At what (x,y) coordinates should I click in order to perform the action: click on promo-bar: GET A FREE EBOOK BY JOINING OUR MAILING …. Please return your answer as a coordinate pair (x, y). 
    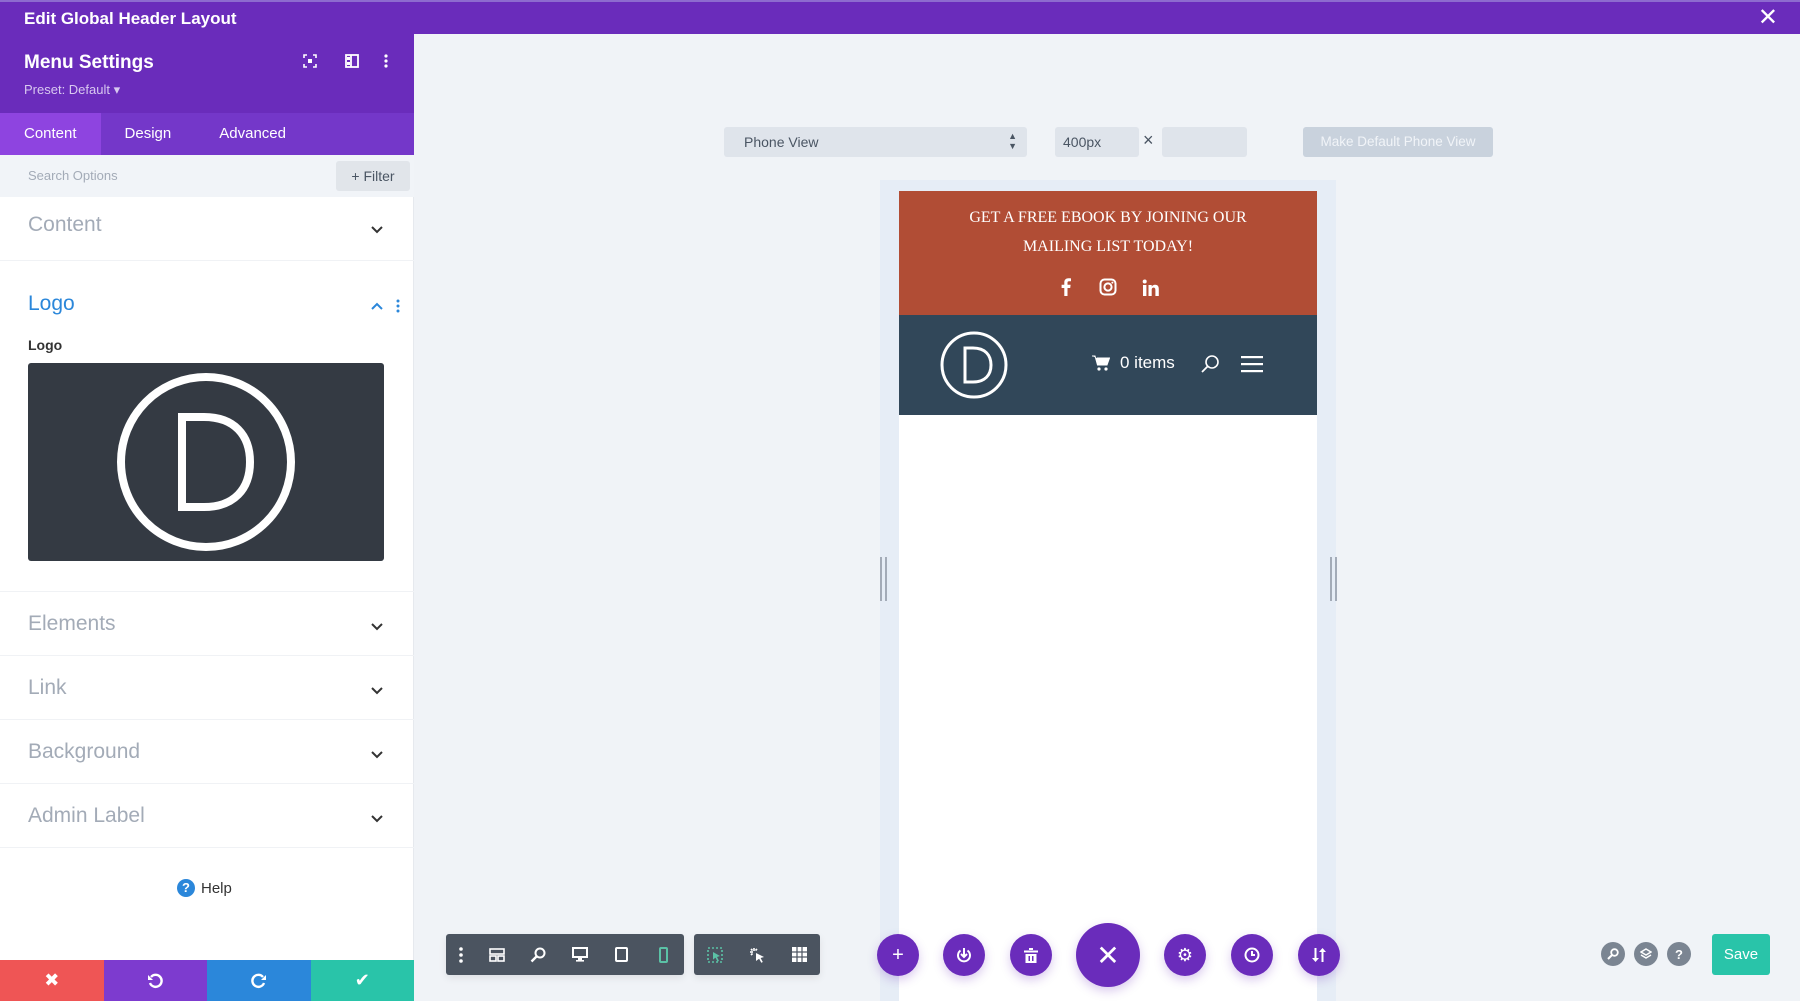
    Looking at the image, I should click on (1108, 253).